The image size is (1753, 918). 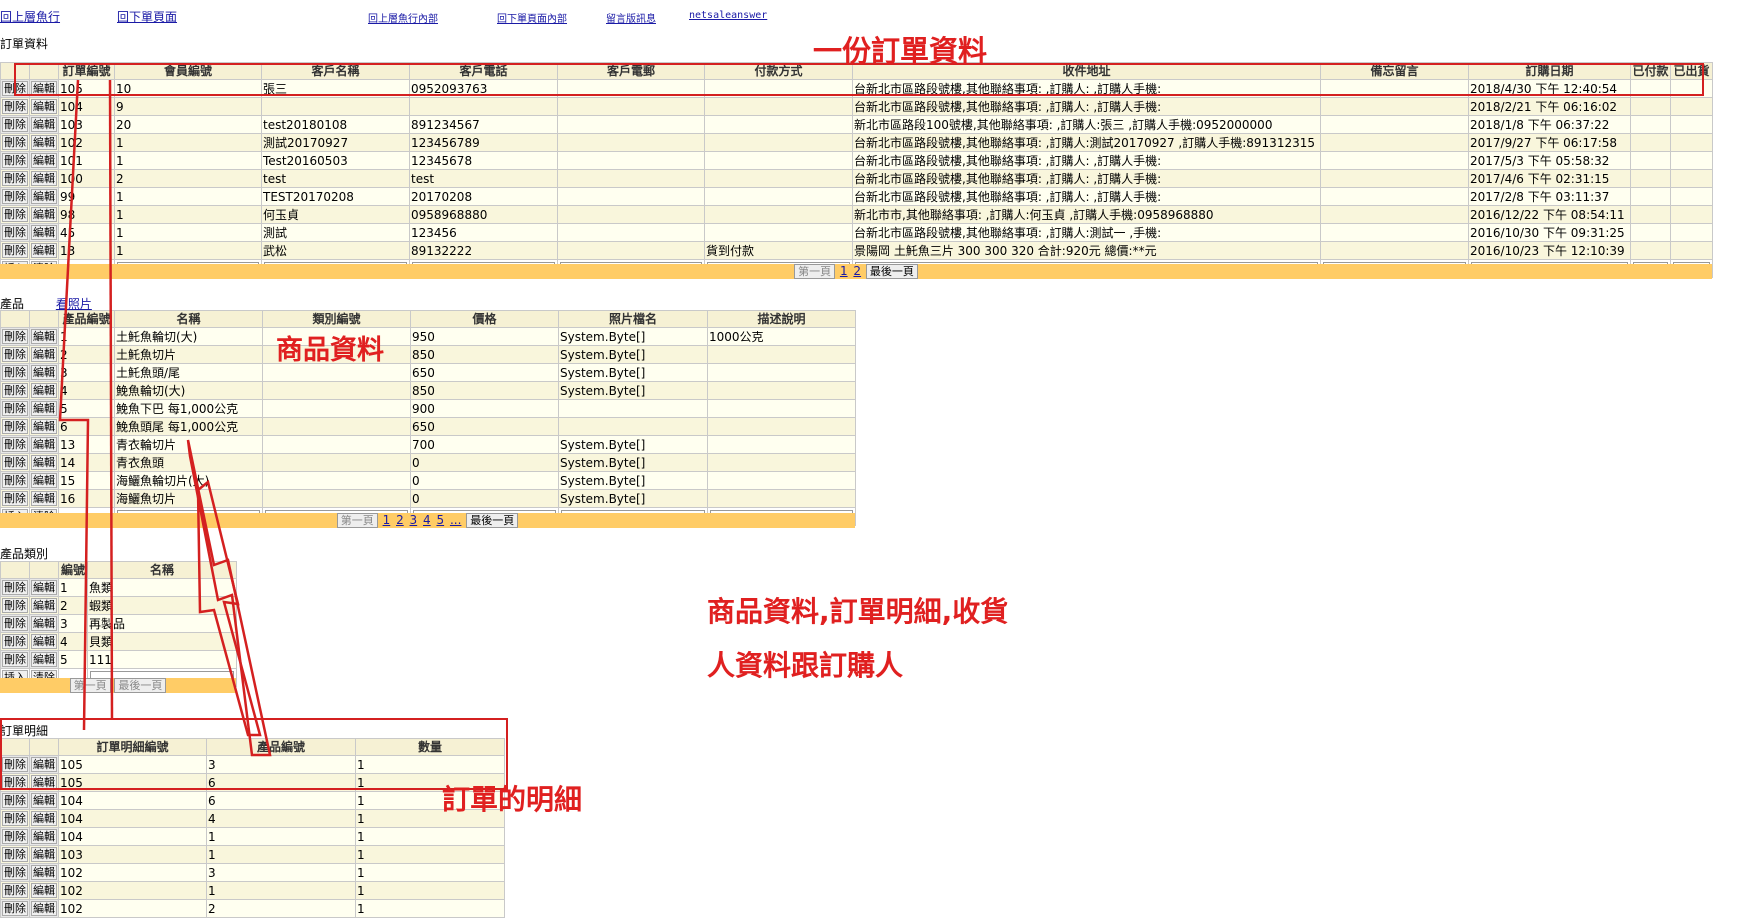 What do you see at coordinates (858, 611) in the screenshot?
I see `relation-annotation-line1: 商品資料,訂單明細,收貨` at bounding box center [858, 611].